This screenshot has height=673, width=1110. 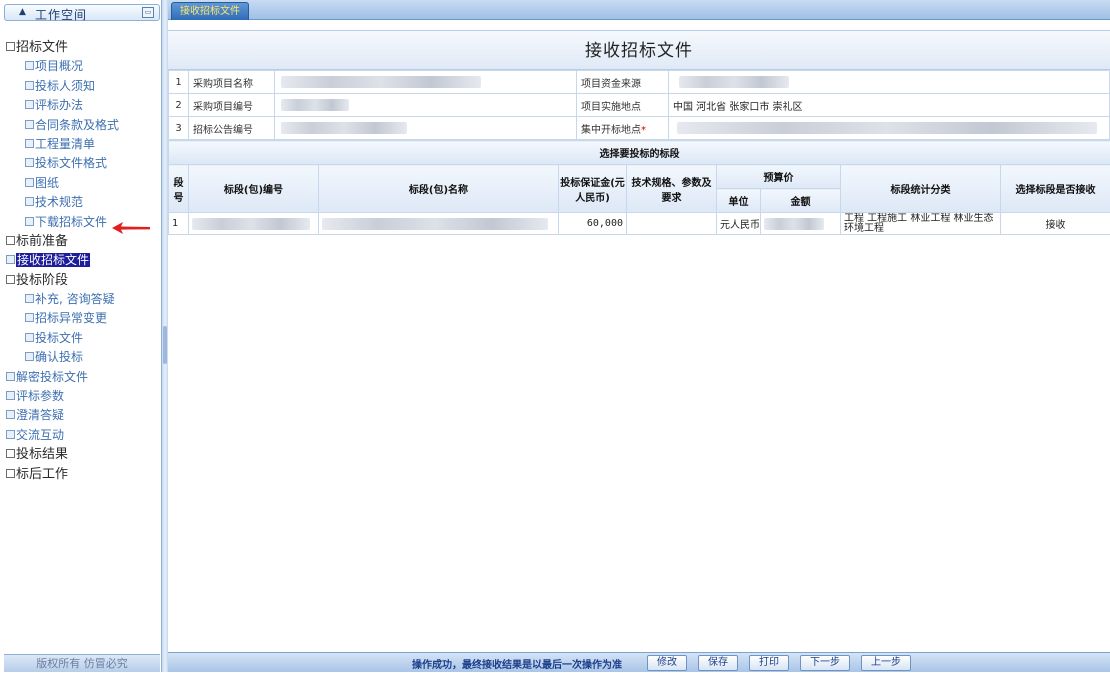 What do you see at coordinates (179, 128) in the screenshot?
I see `row-number: 3` at bounding box center [179, 128].